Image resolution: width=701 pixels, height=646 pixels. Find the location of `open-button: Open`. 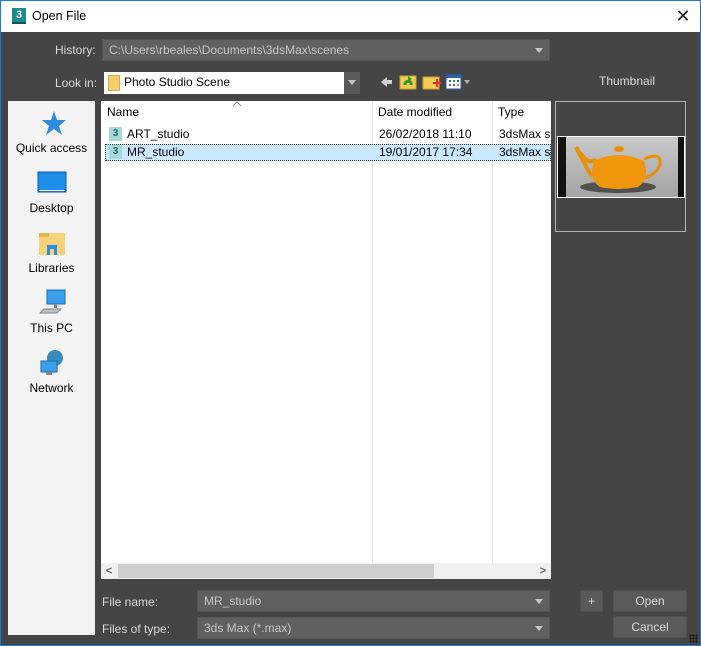

open-button: Open is located at coordinates (650, 601).